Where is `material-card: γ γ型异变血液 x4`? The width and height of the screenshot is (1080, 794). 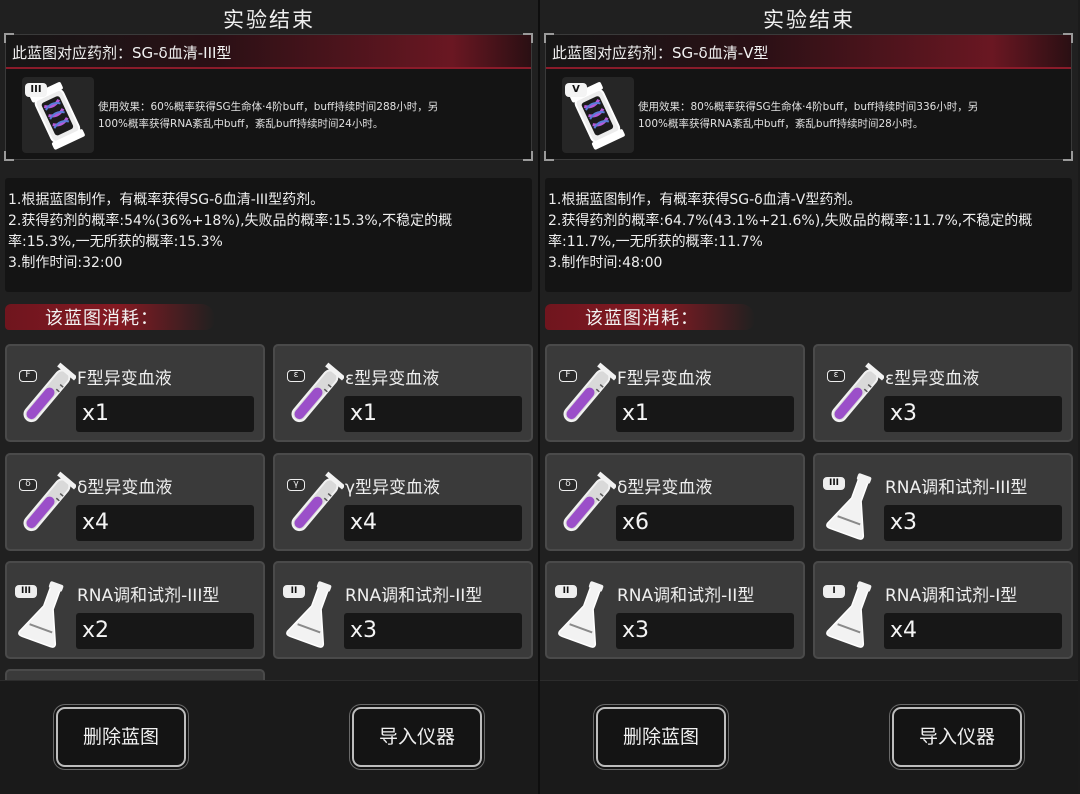 material-card: γ γ型异变血液 x4 is located at coordinates (403, 502).